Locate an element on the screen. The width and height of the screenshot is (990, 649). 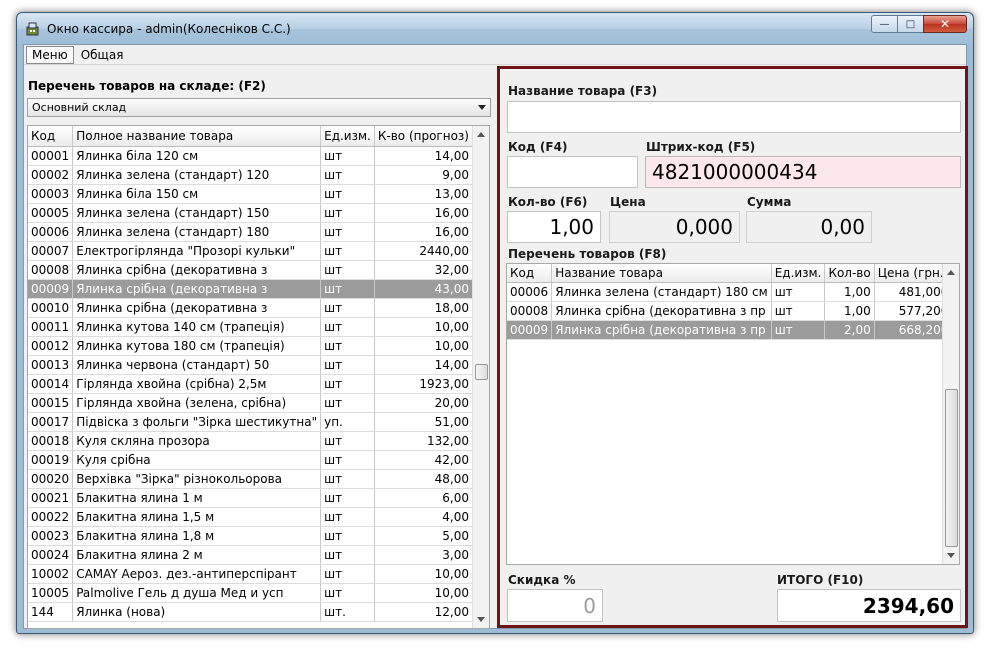
table-row: 00022Блакитна ялина 1,5 мшт4,00806,000 is located at coordinates (258, 517).